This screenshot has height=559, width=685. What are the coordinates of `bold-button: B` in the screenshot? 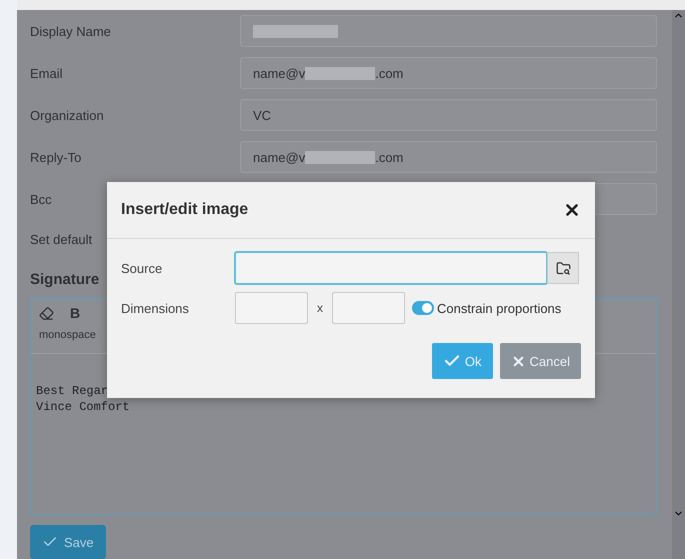 It's located at (75, 313).